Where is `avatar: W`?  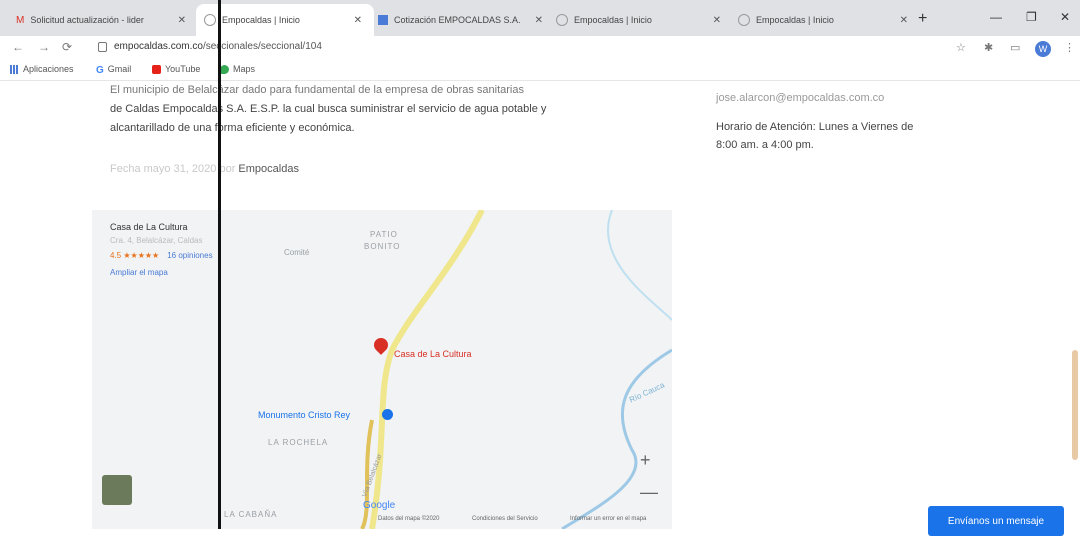
avatar: W is located at coordinates (1043, 49).